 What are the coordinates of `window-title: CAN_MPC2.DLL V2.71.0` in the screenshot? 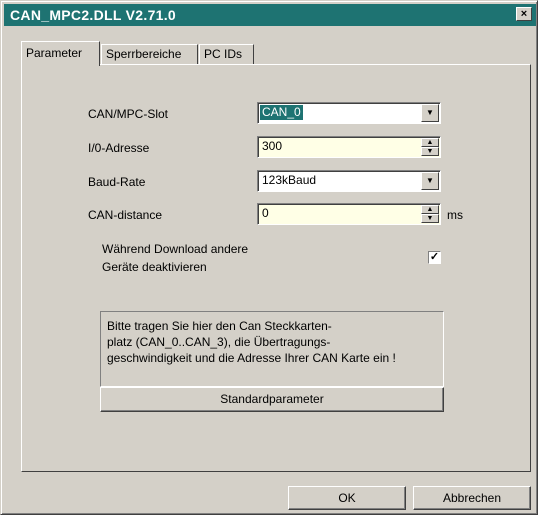 It's located at (93, 15).